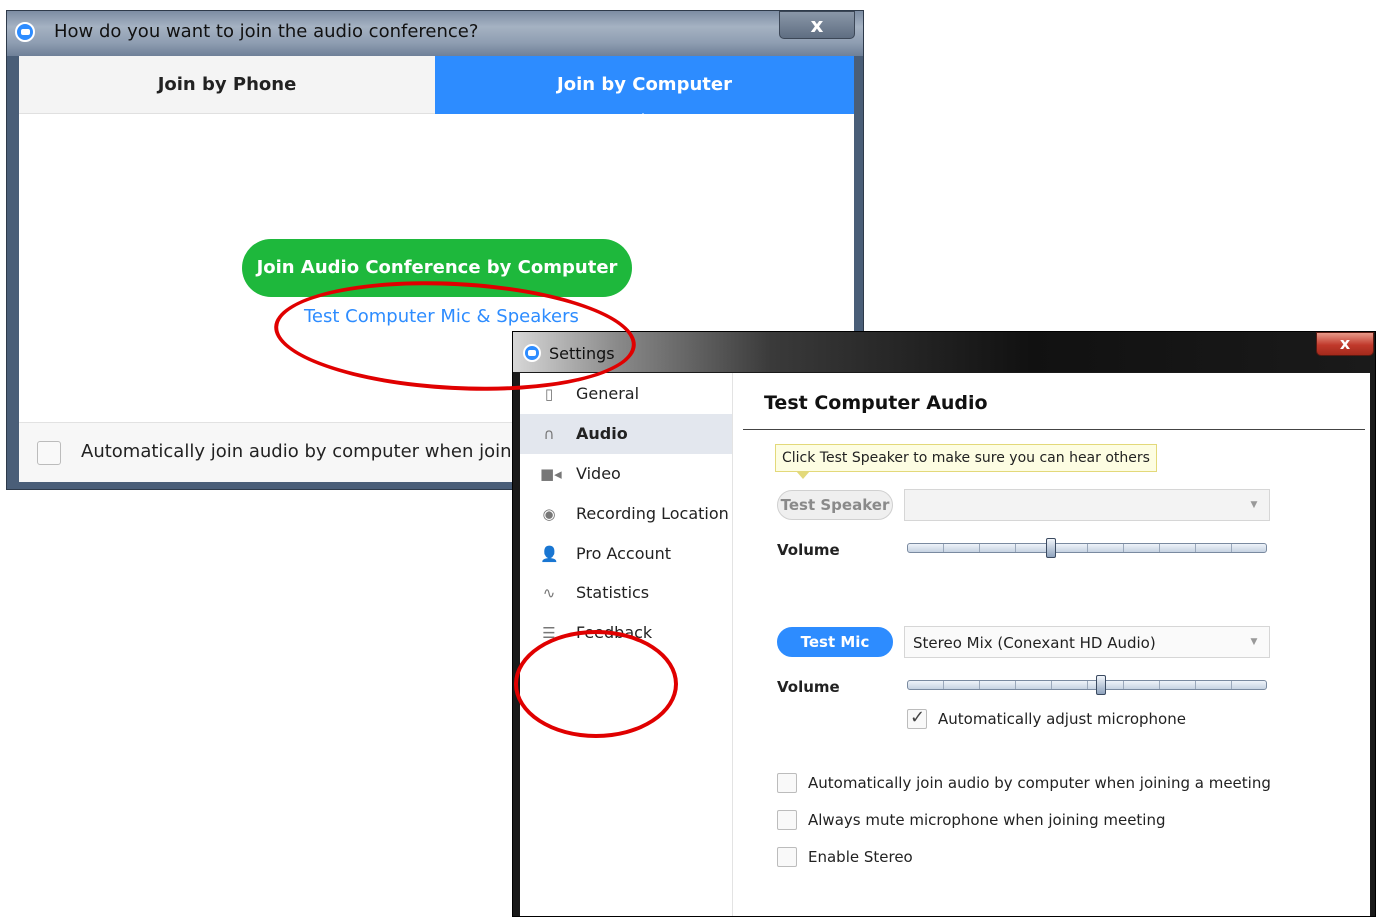 This screenshot has width=1376, height=917. I want to click on section-title: Test Computer Audio, so click(876, 403).